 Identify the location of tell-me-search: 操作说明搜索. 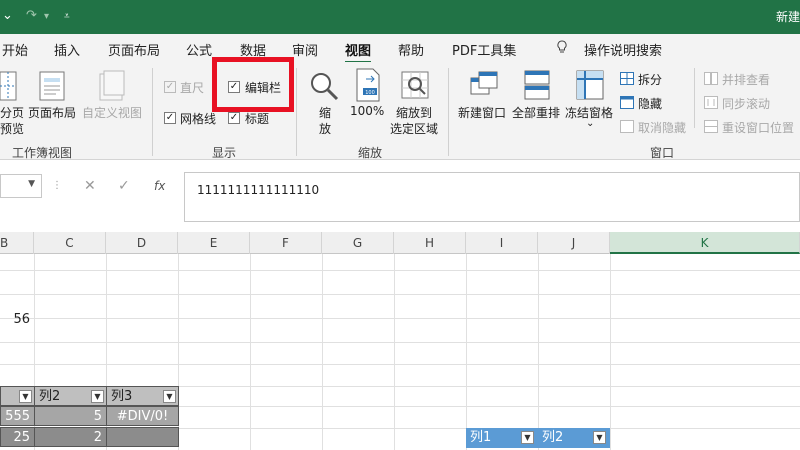
(623, 49).